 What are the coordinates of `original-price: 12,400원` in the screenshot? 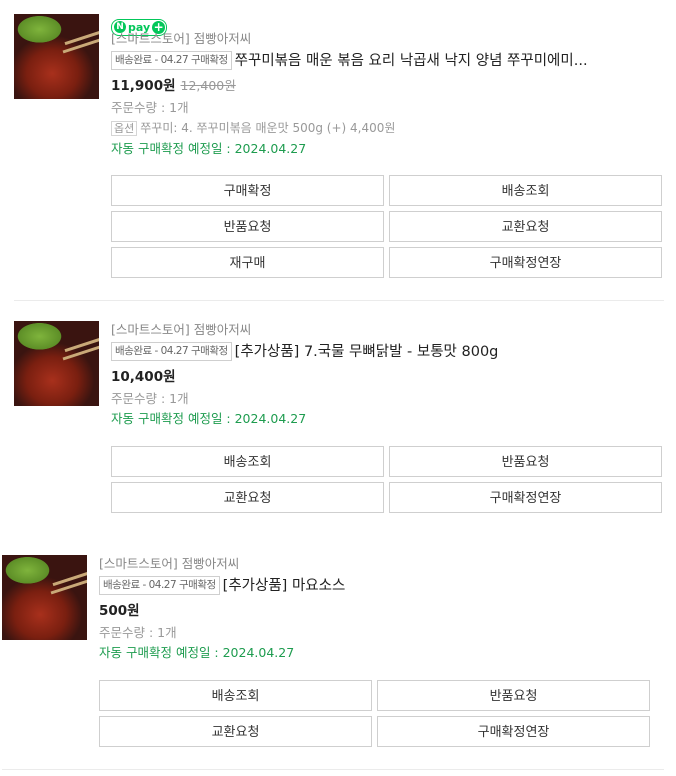 It's located at (208, 85).